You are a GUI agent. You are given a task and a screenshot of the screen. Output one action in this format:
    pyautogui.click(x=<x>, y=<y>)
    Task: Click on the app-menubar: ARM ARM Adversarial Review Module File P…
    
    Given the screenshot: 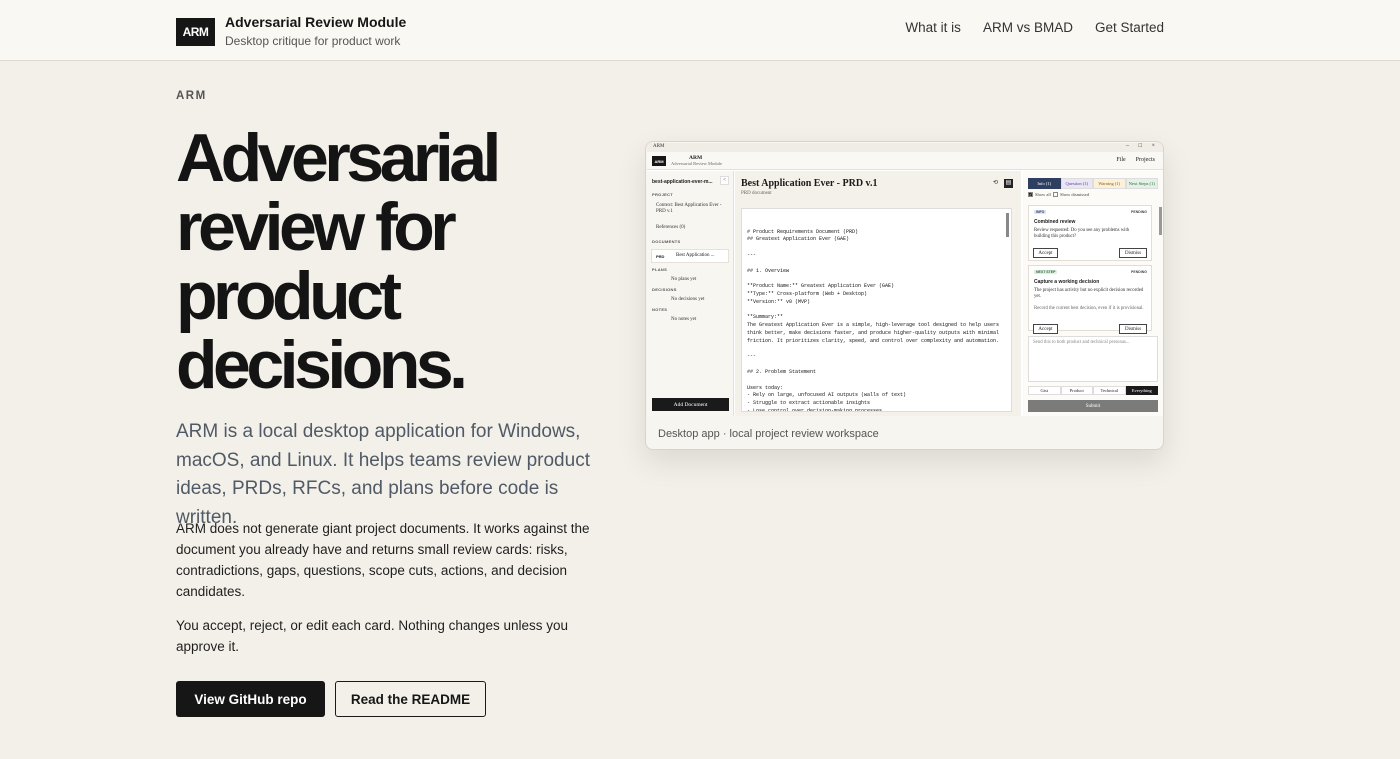 What is the action you would take?
    pyautogui.click(x=905, y=161)
    